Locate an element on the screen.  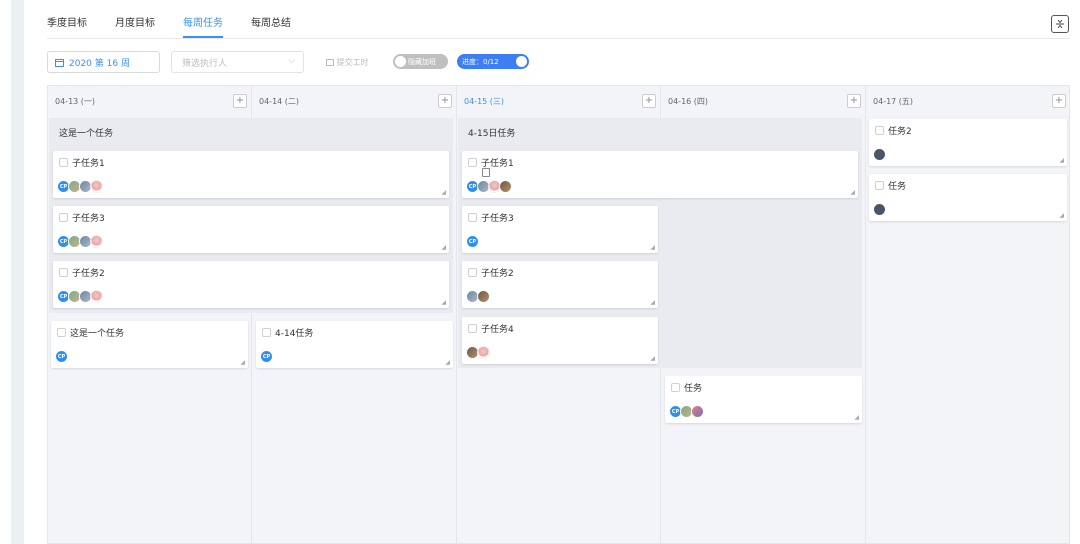
task-title: 子任务1 is located at coordinates (88, 164).